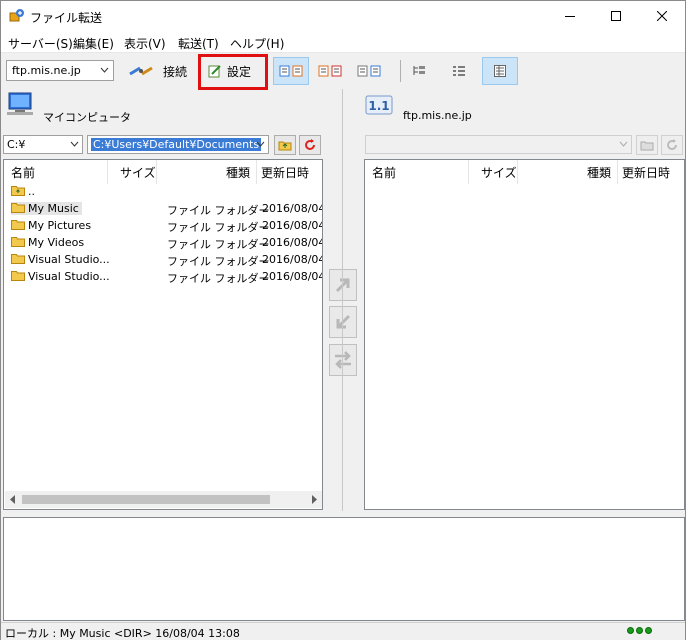  I want to click on download-arrow-icon, so click(343, 321).